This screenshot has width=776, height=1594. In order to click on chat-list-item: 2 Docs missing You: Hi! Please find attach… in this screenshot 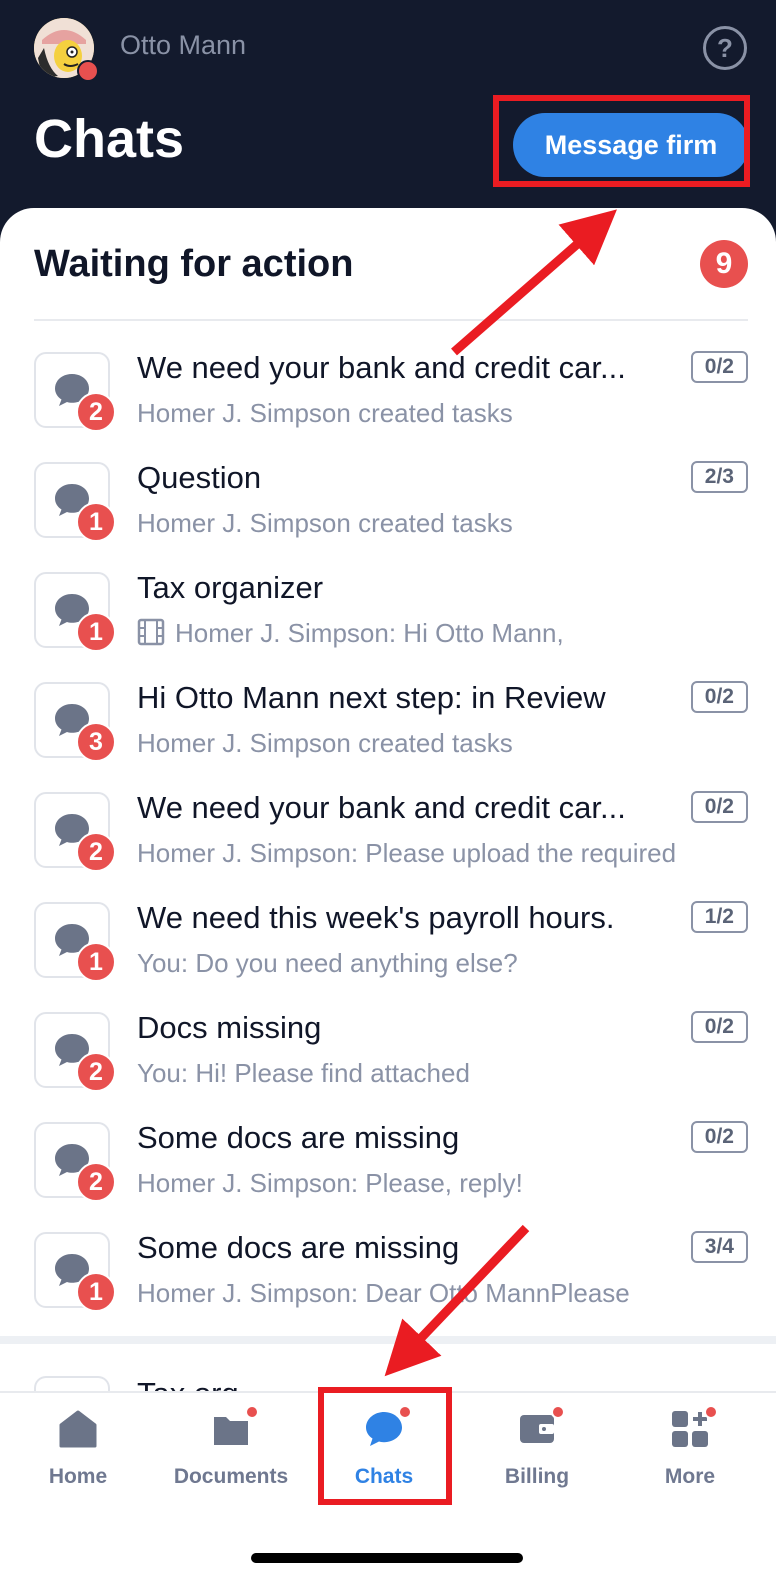, I will do `click(388, 1064)`.